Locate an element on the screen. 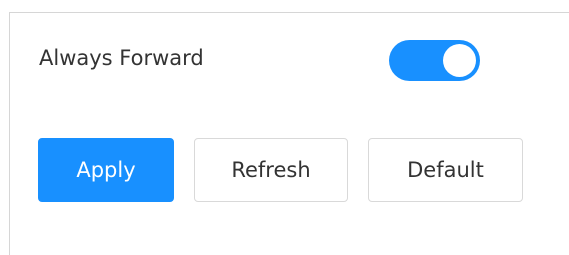 This screenshot has height=255, width=569. toggle-knob is located at coordinates (459, 60).